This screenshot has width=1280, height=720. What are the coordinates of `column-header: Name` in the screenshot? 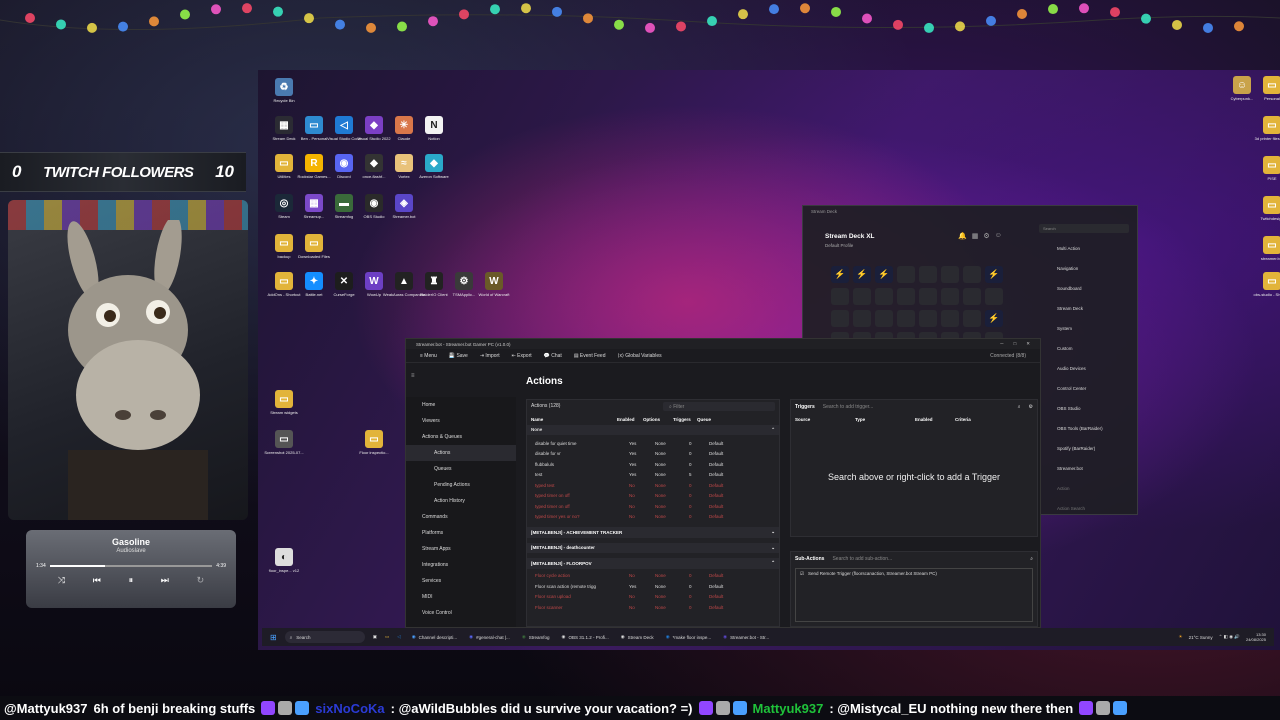 It's located at (574, 419).